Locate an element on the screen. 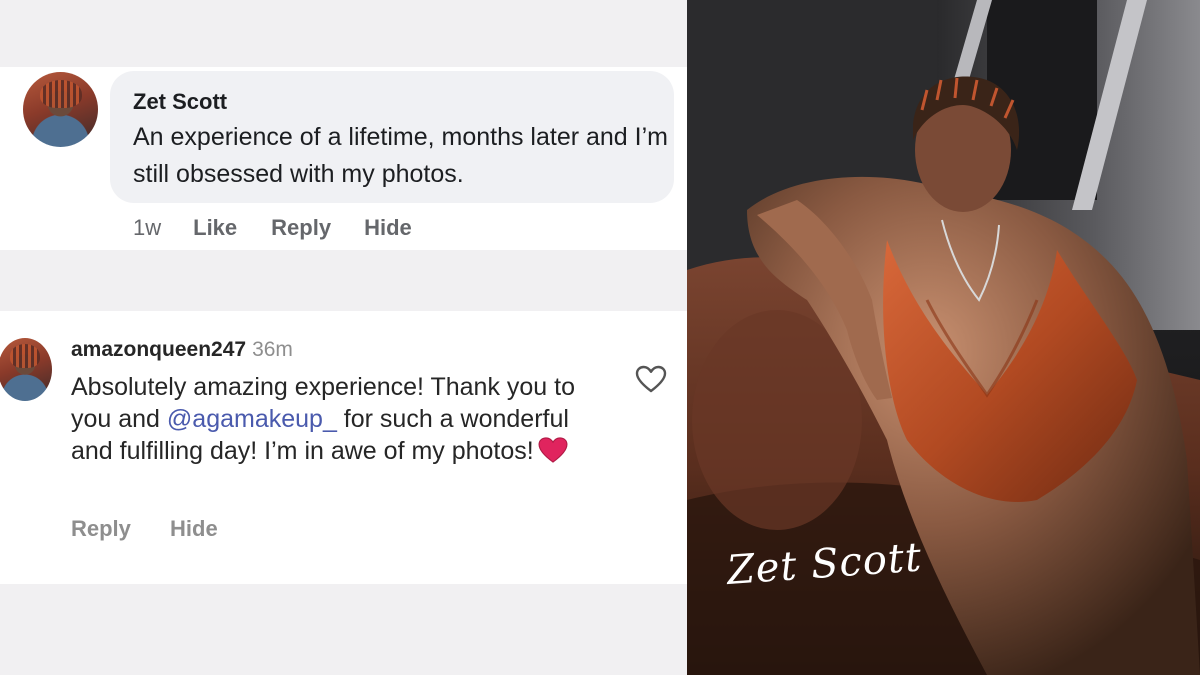  mention-link: @agamakeup_ is located at coordinates (252, 419).